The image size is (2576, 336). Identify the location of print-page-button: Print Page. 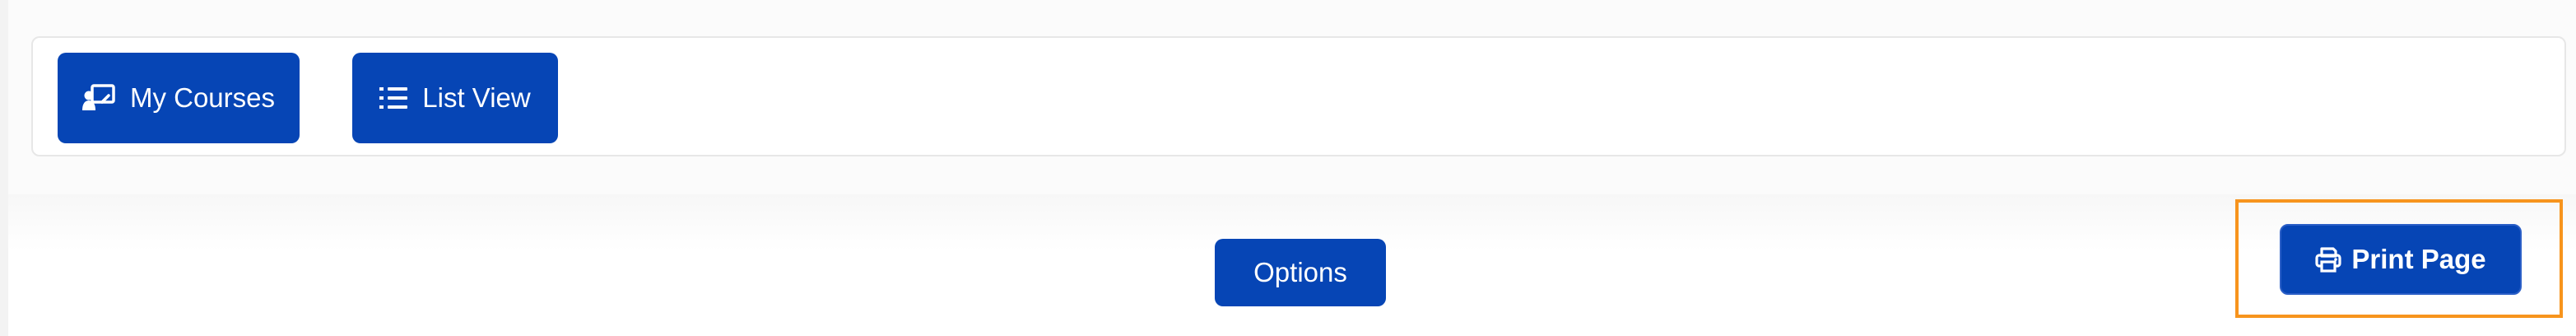
(2401, 259).